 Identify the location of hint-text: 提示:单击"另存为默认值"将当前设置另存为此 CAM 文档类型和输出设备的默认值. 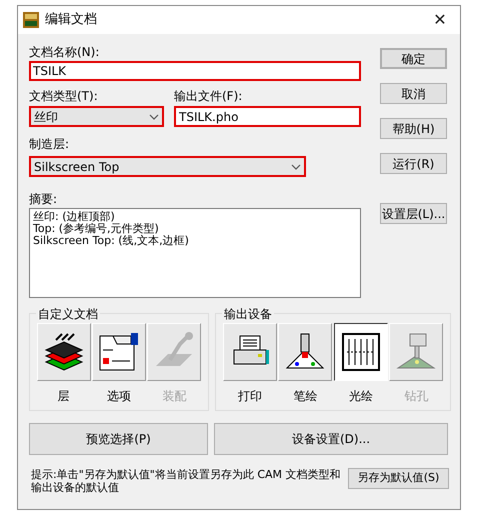
(186, 481).